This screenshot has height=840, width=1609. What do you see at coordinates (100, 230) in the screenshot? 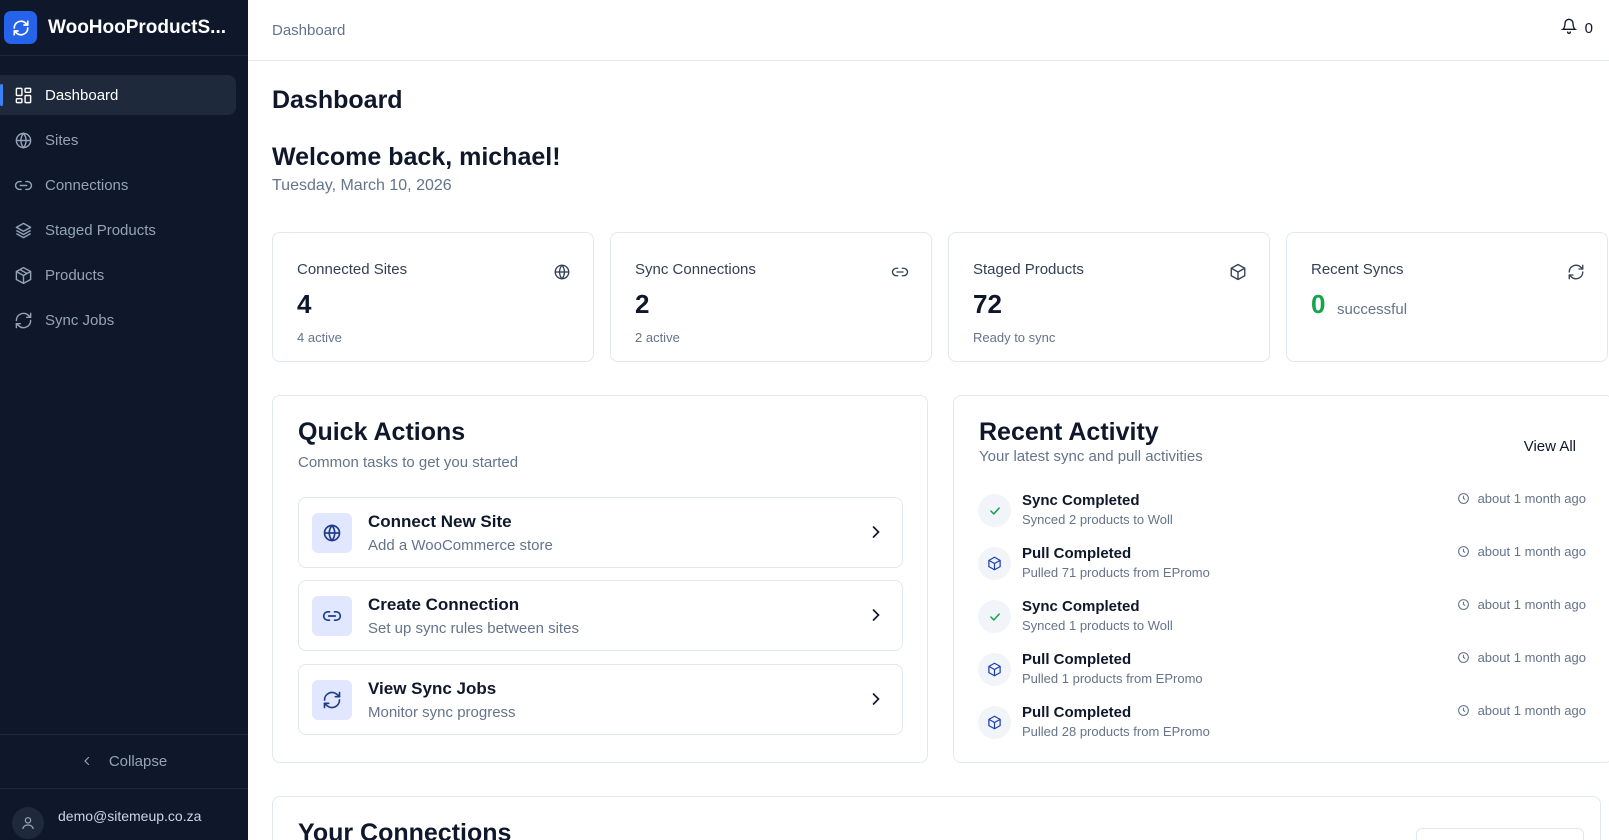
I see `sidebar-item-label: Staged Products` at bounding box center [100, 230].